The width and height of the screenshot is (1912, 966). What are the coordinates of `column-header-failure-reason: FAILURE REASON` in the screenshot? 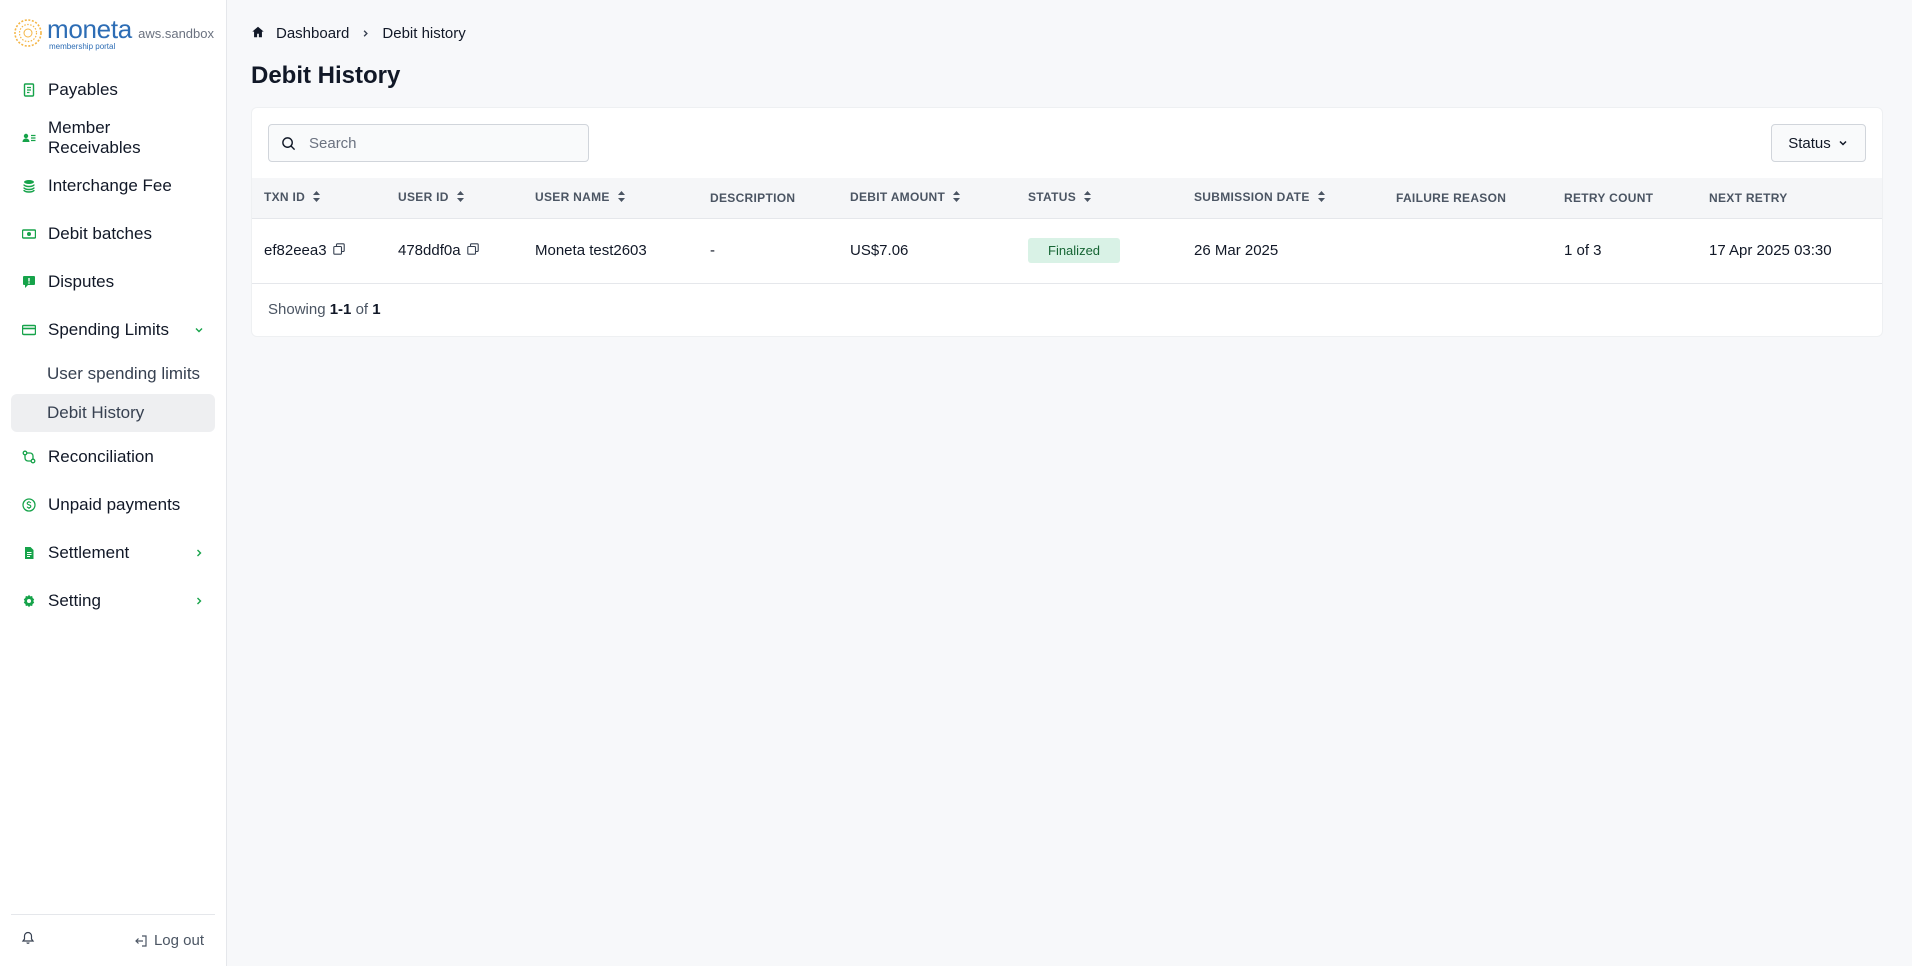 It's located at (1468, 198).